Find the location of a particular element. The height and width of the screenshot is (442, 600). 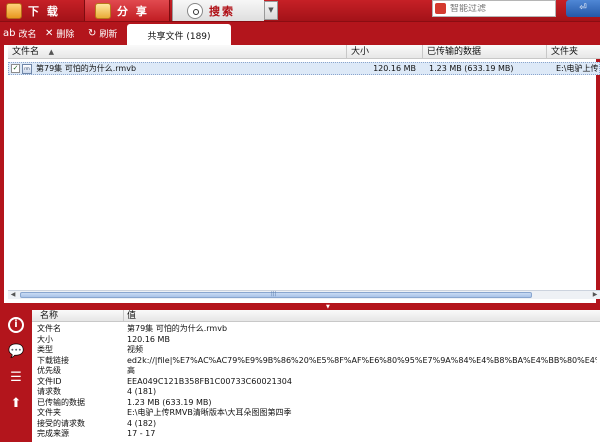

rename-icon: ab is located at coordinates (9, 33).